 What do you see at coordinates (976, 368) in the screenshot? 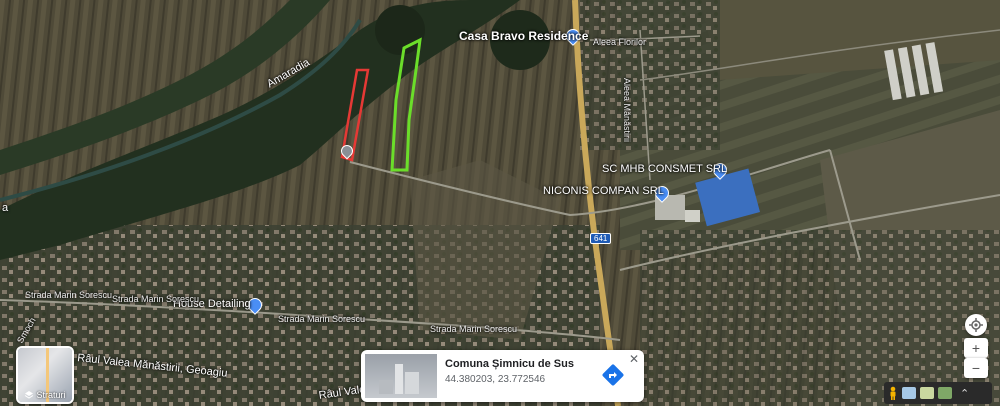
I see `zoom-out-button: −` at bounding box center [976, 368].